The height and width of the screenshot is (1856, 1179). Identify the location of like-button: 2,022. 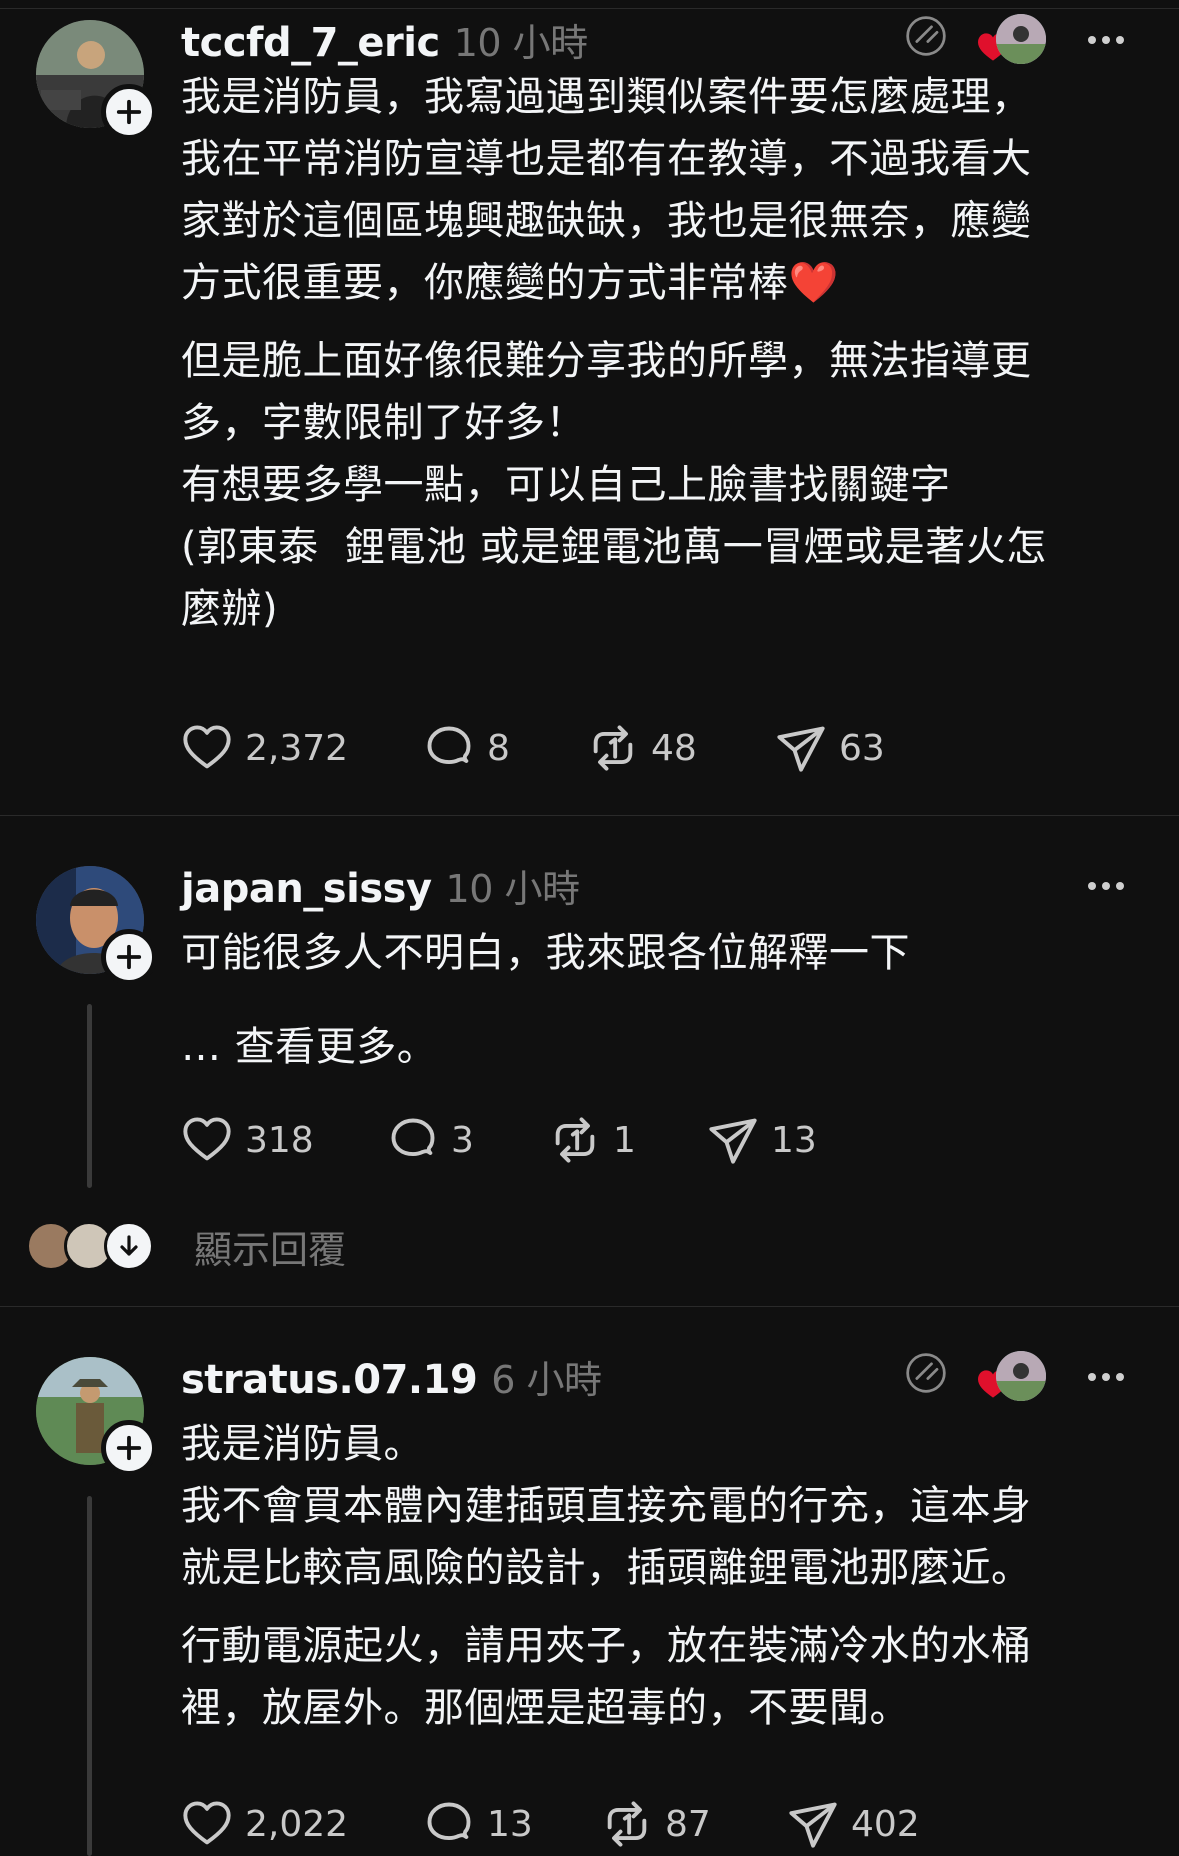
(302, 1824).